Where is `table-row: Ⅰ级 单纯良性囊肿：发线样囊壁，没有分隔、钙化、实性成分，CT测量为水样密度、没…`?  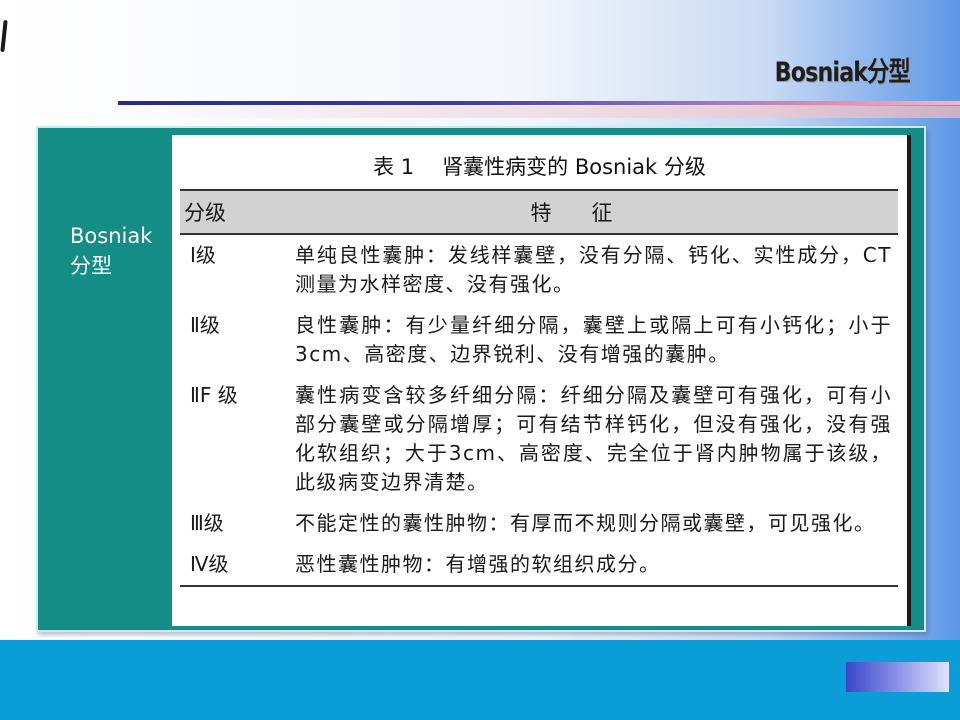 table-row: Ⅰ级 单纯良性囊肿：发线样囊壁，没有分隔、钙化、实性成分，CT测量为水样密度、没… is located at coordinates (539, 269).